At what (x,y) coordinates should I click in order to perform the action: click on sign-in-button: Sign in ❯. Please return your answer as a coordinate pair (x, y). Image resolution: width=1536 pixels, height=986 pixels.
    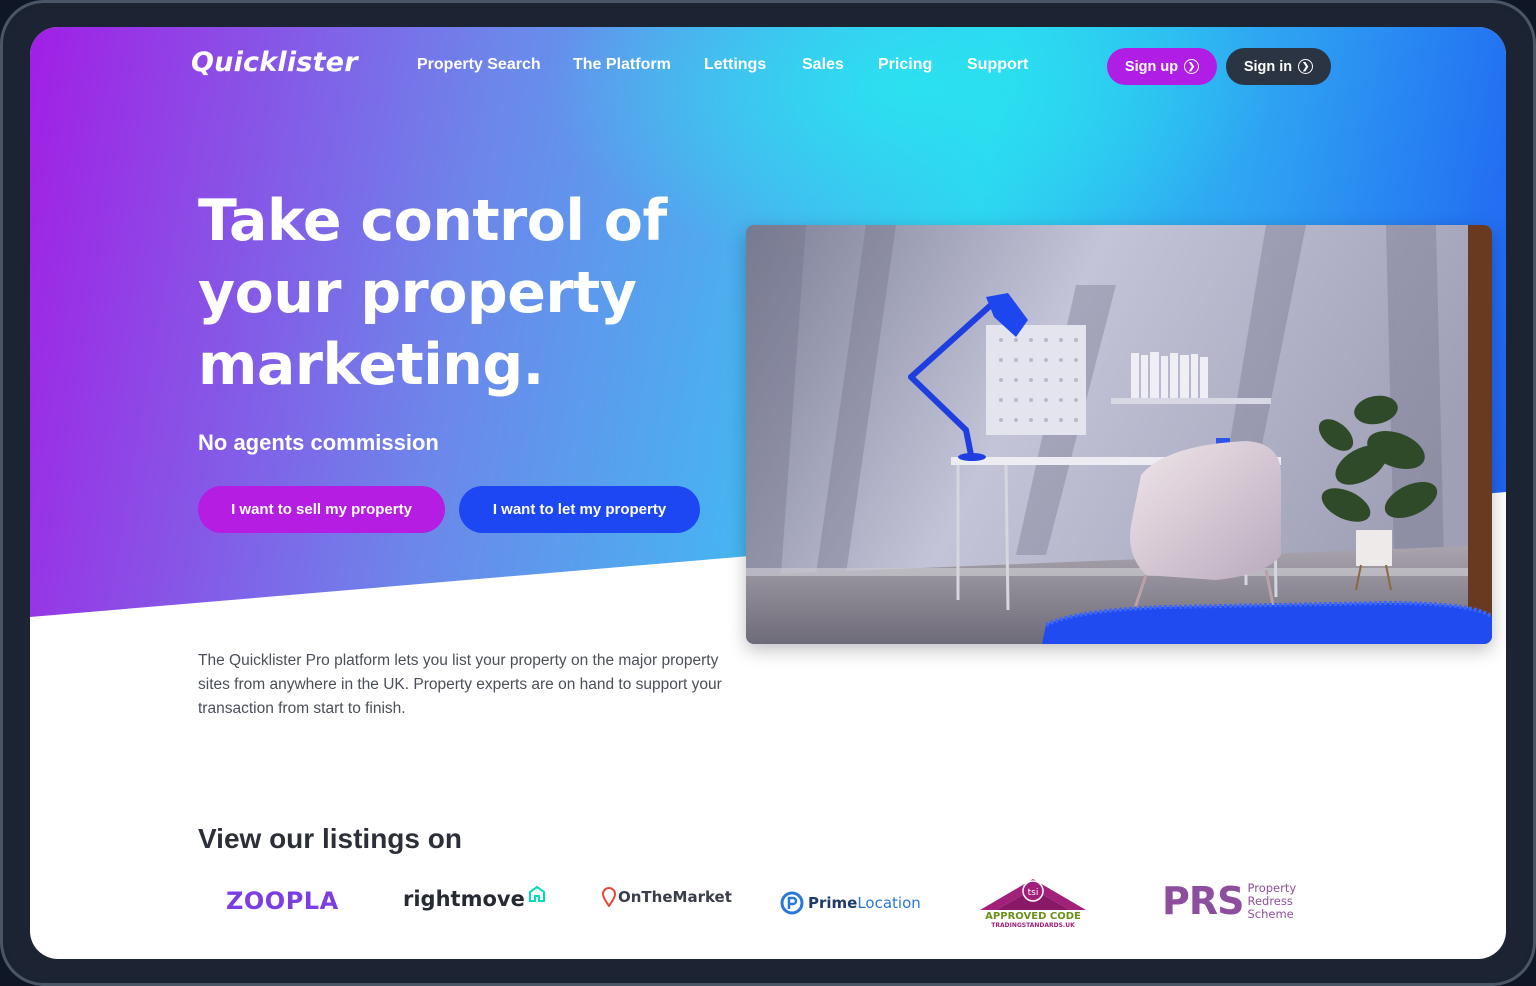
    Looking at the image, I should click on (1278, 66).